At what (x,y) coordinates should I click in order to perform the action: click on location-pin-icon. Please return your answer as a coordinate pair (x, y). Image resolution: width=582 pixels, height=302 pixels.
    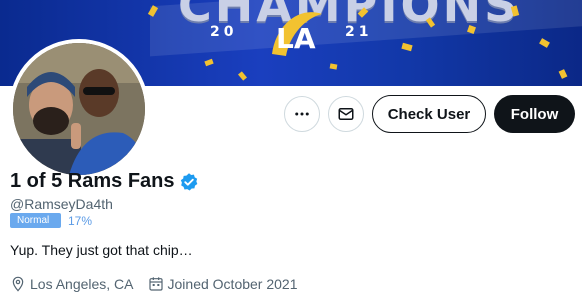
    Looking at the image, I should click on (18, 284).